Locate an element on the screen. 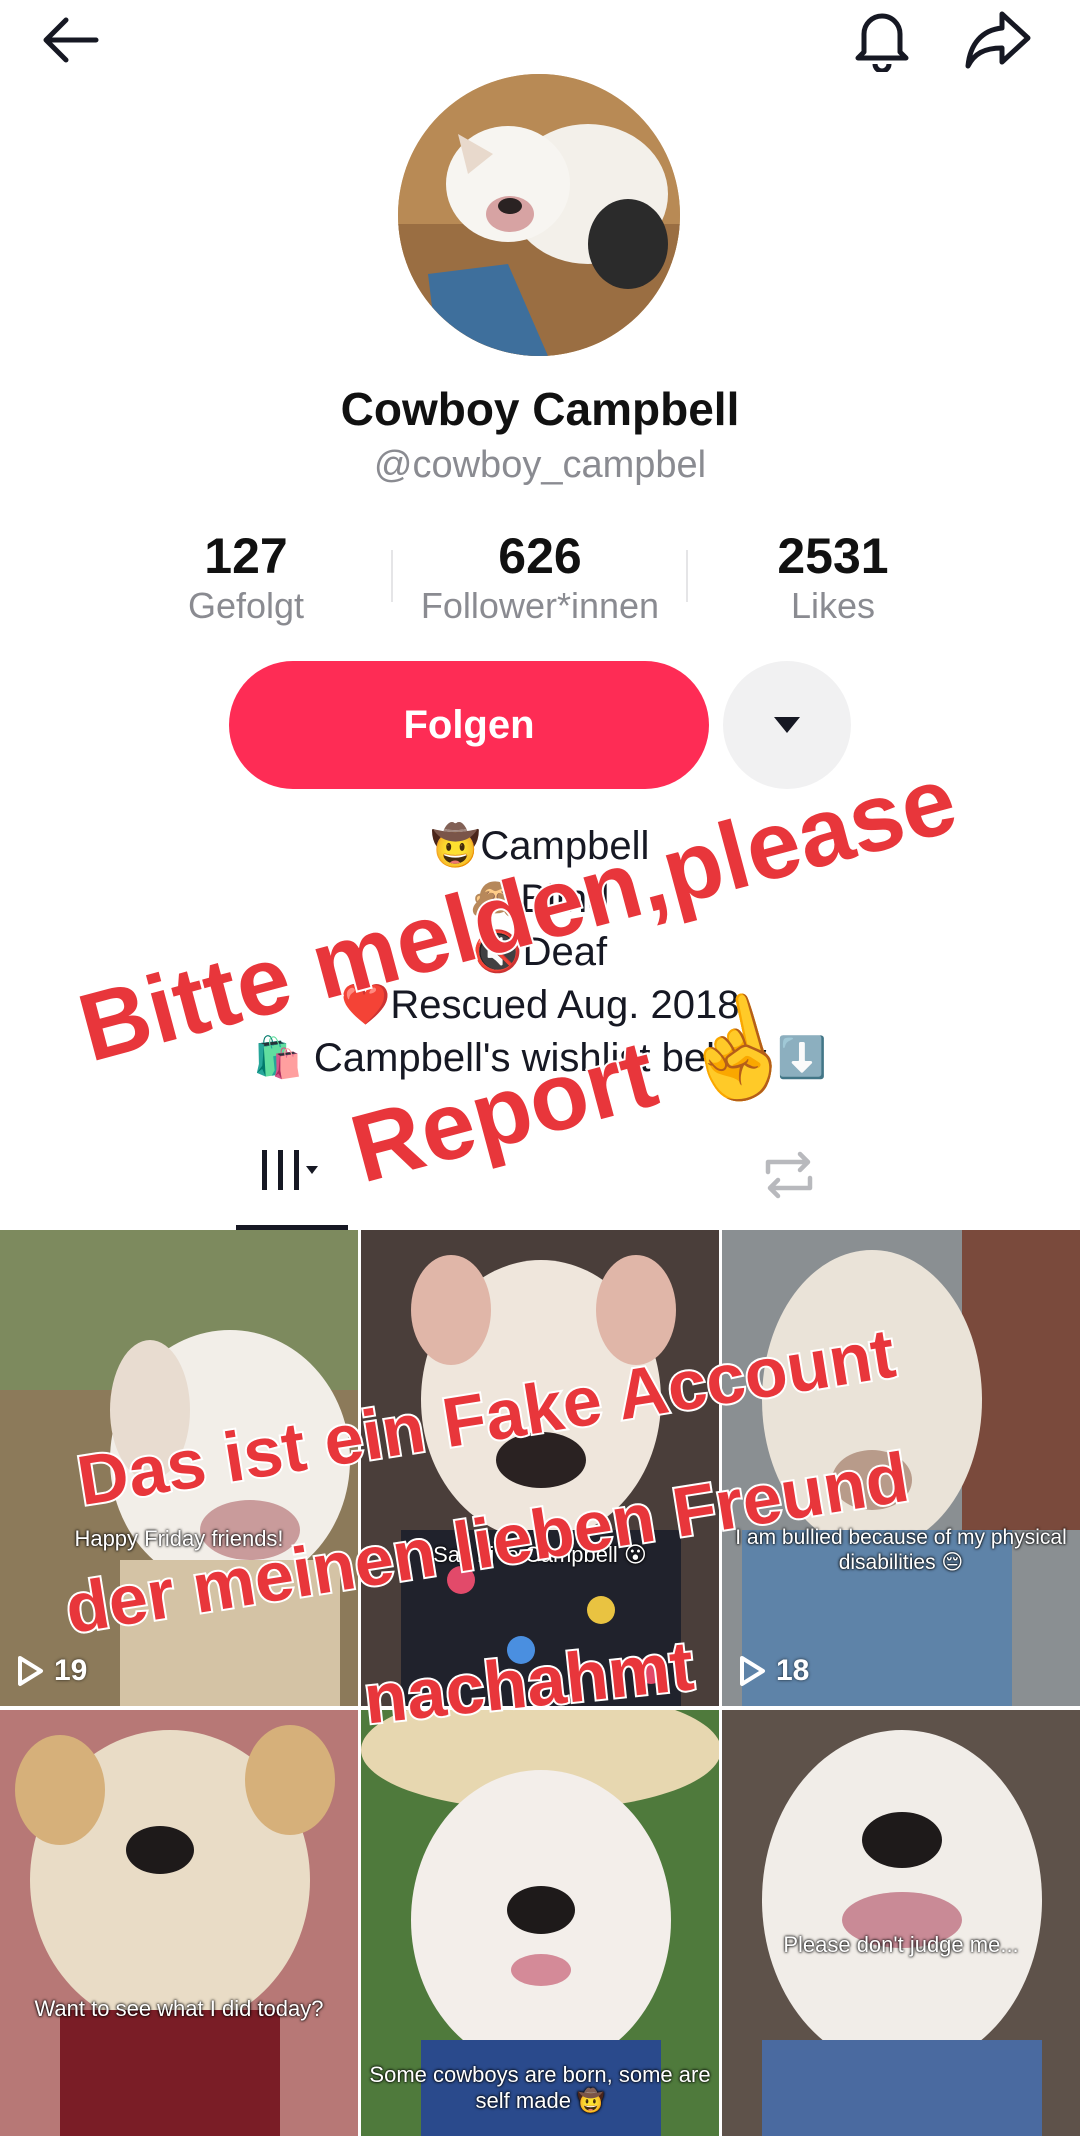 Image resolution: width=1080 pixels, height=2136 pixels. suggested-accounts-button is located at coordinates (787, 725).